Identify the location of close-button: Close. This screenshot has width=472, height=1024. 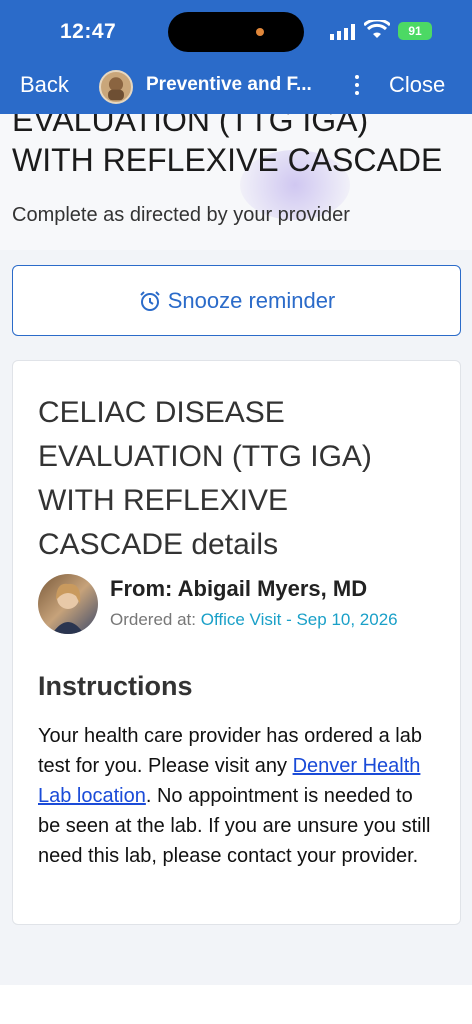
(417, 85).